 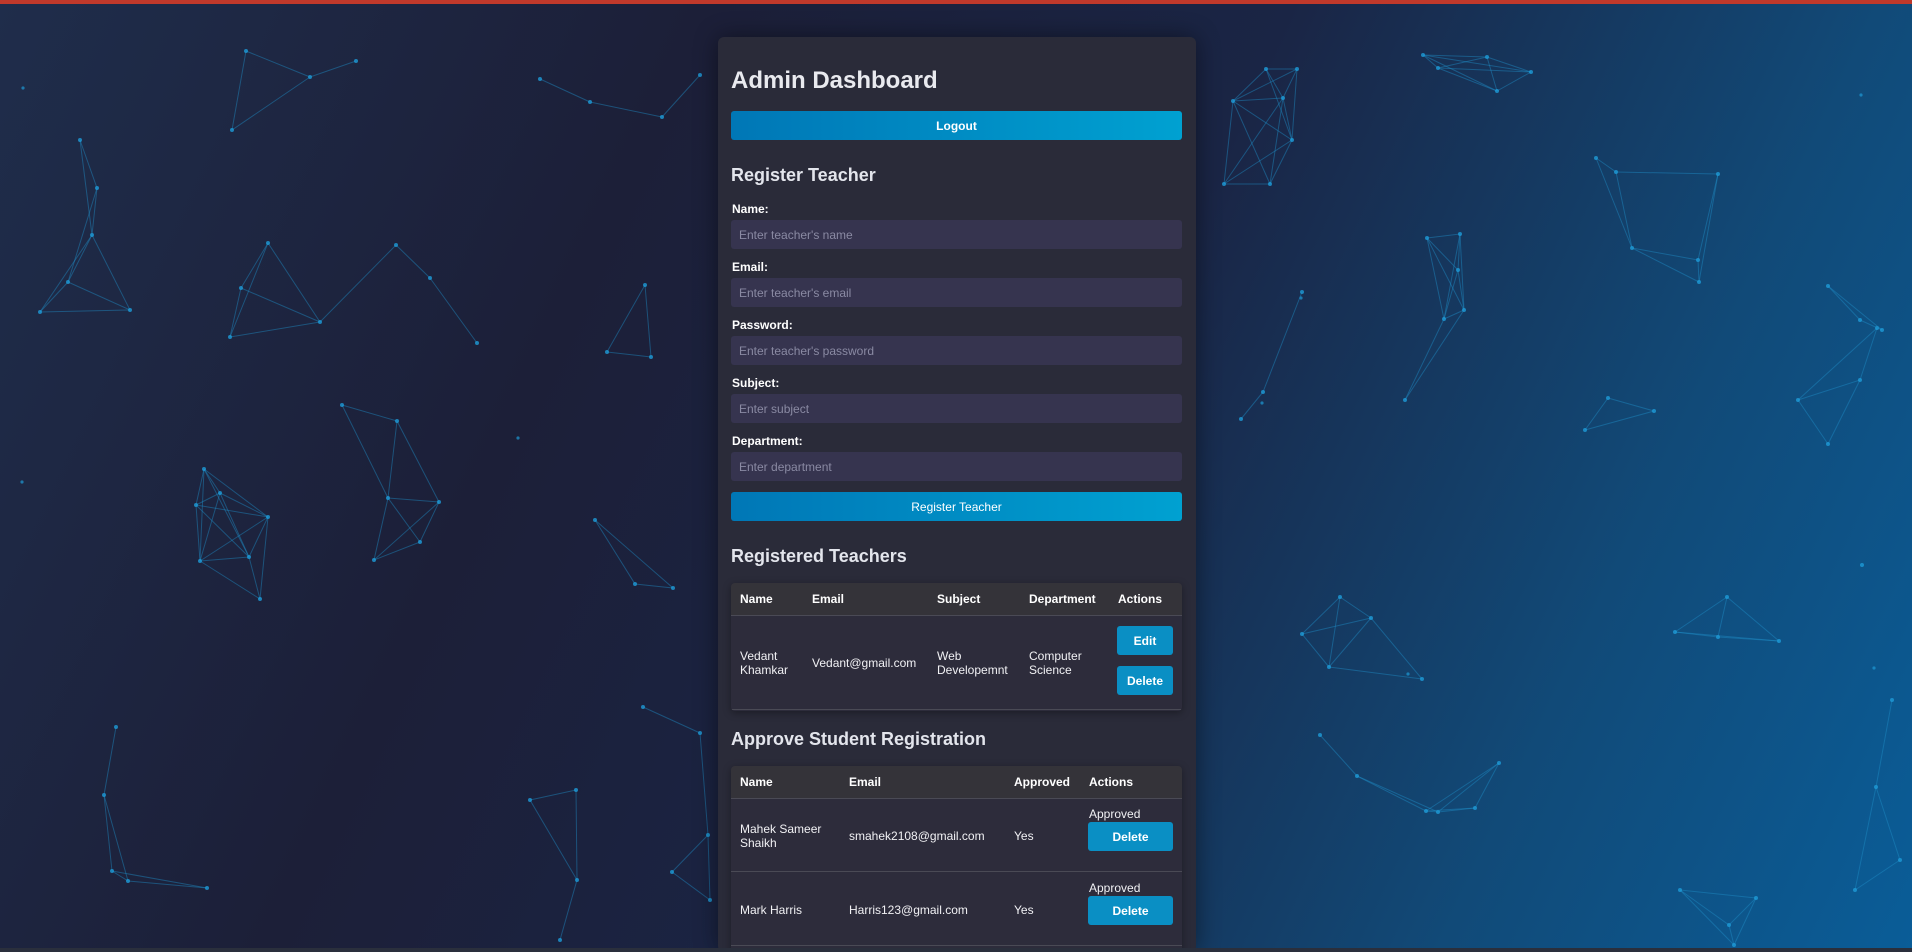 What do you see at coordinates (956, 506) in the screenshot?
I see `register-teacher-button: Register Teacher` at bounding box center [956, 506].